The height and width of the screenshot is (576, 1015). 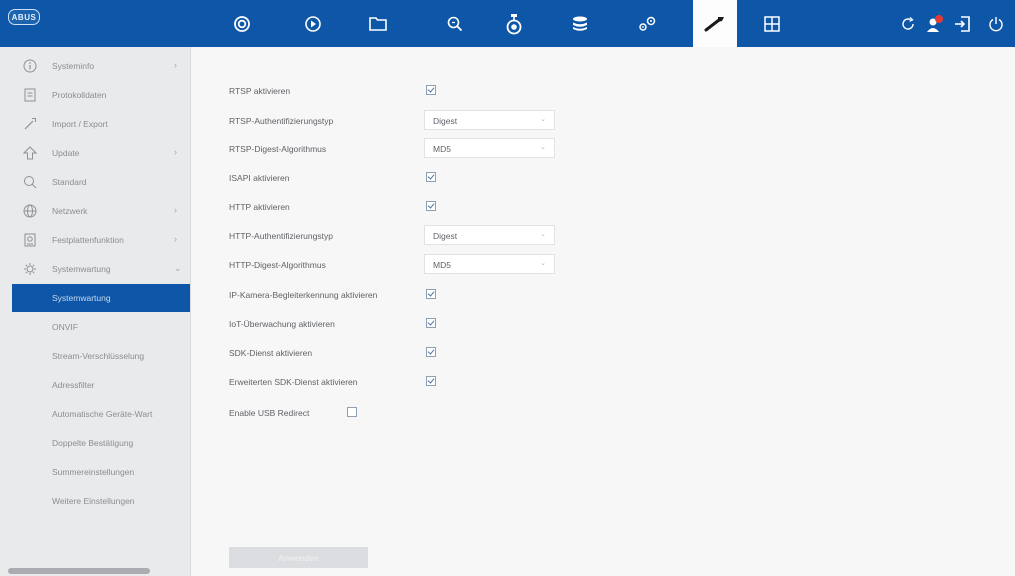 I want to click on top-navigation-bar: ABUS, so click(x=507, y=23).